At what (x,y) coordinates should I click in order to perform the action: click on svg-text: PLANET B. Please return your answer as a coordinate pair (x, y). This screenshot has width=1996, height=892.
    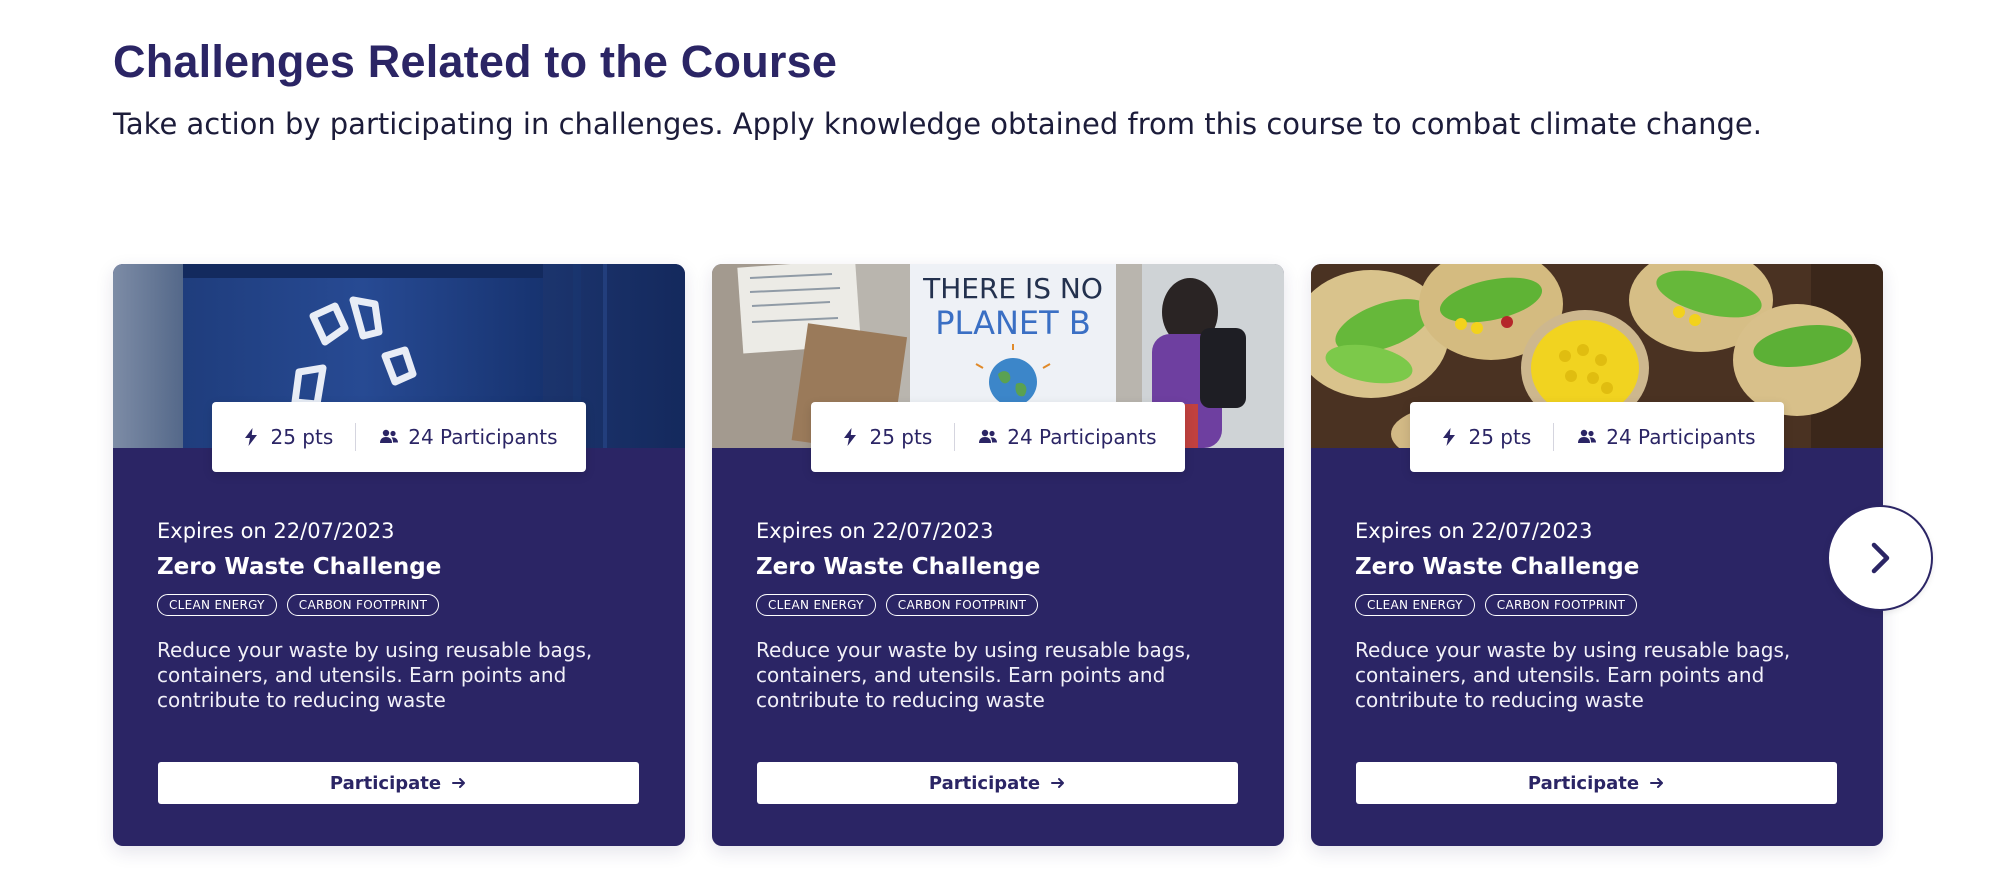
    Looking at the image, I should click on (1013, 323).